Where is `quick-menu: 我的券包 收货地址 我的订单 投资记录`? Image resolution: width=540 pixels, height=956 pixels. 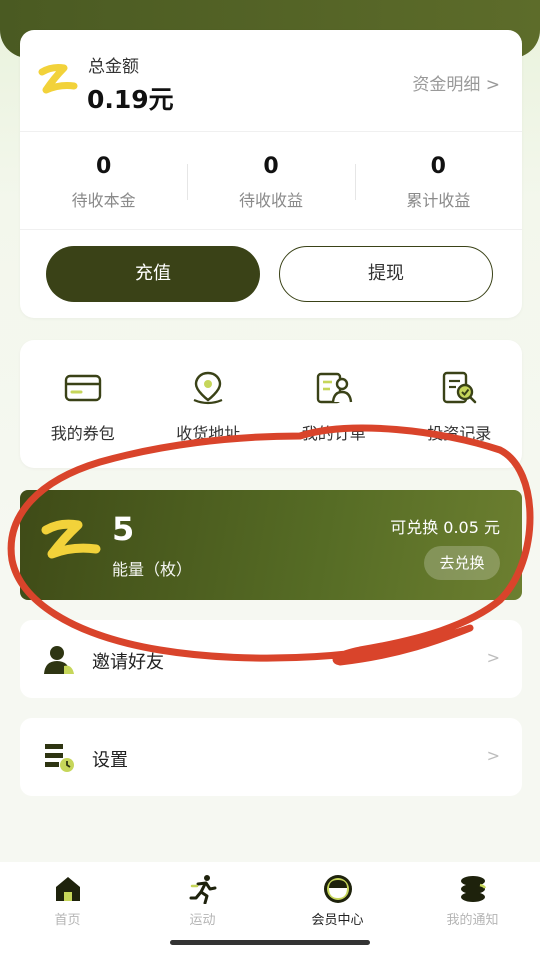 quick-menu: 我的券包 收货地址 我的订单 投资记录 is located at coordinates (271, 404).